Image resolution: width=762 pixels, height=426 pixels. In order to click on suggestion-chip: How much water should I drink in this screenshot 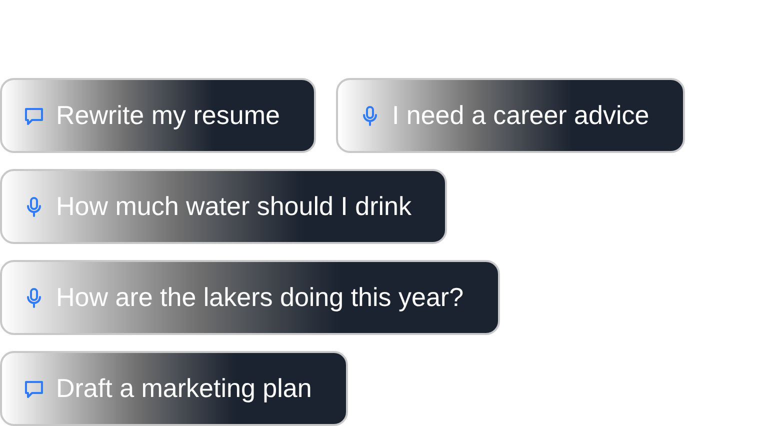, I will do `click(224, 206)`.